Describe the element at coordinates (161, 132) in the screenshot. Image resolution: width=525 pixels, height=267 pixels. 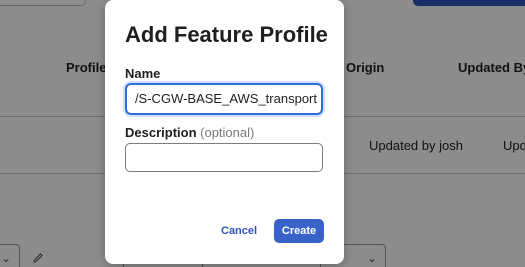
I see `description-label-text: Description` at that location.